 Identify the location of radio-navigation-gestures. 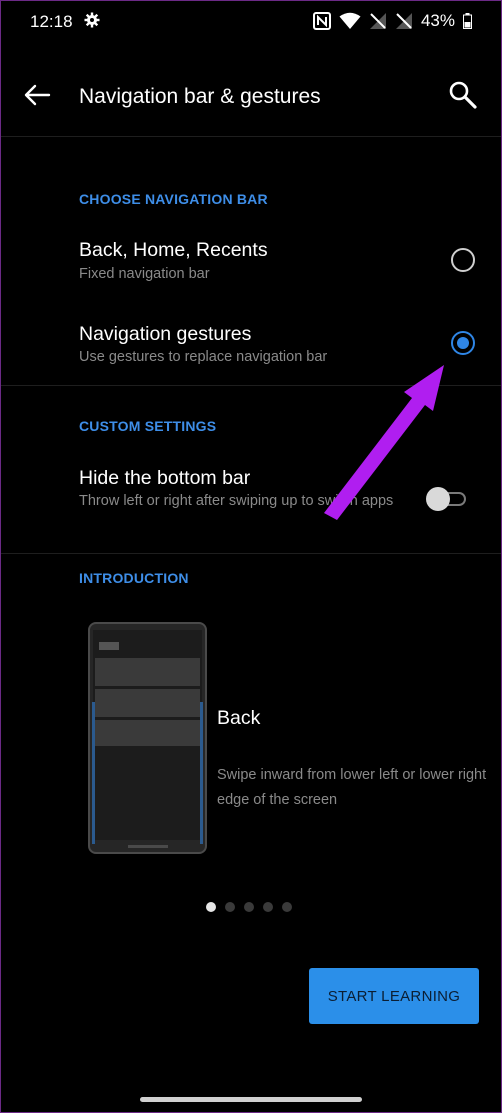
(463, 343).